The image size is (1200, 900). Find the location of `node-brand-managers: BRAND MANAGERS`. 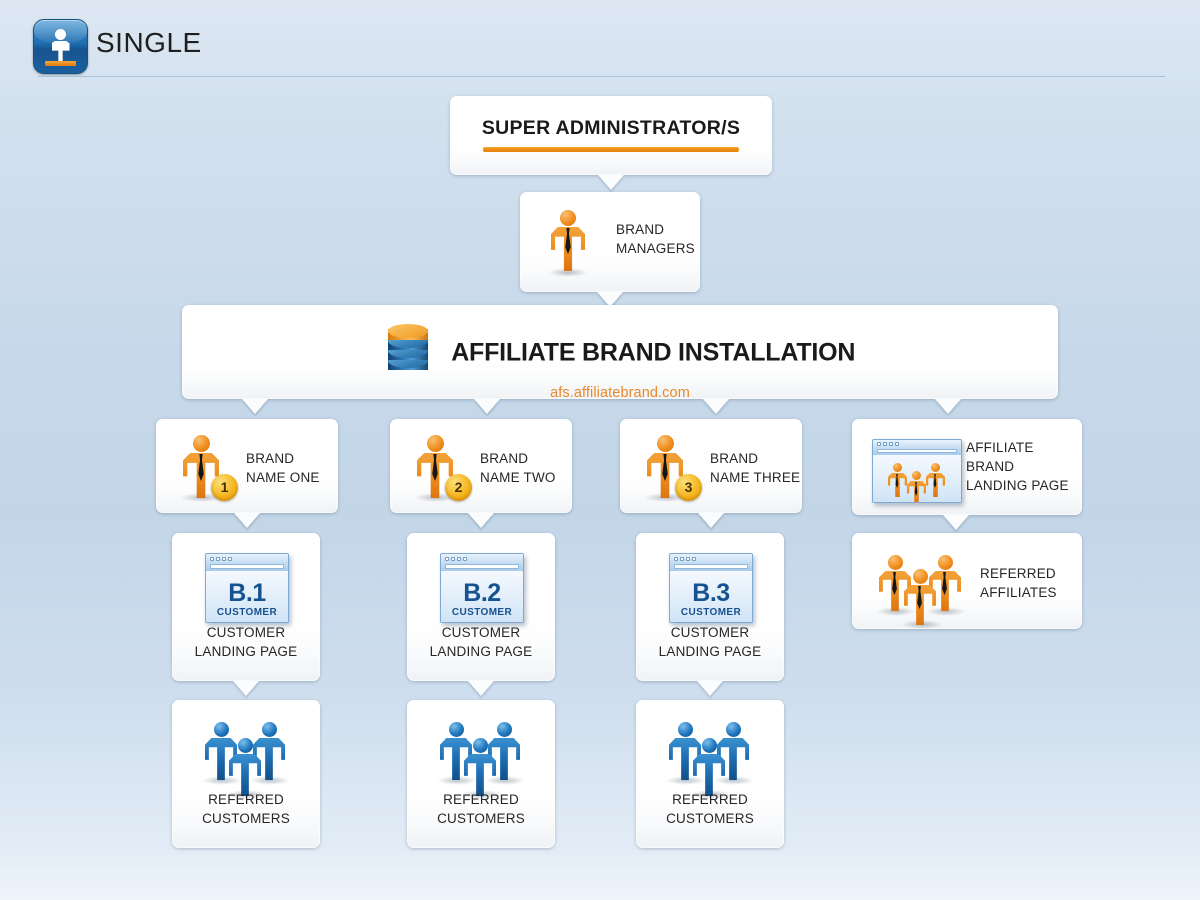

node-brand-managers: BRAND MANAGERS is located at coordinates (610, 249).